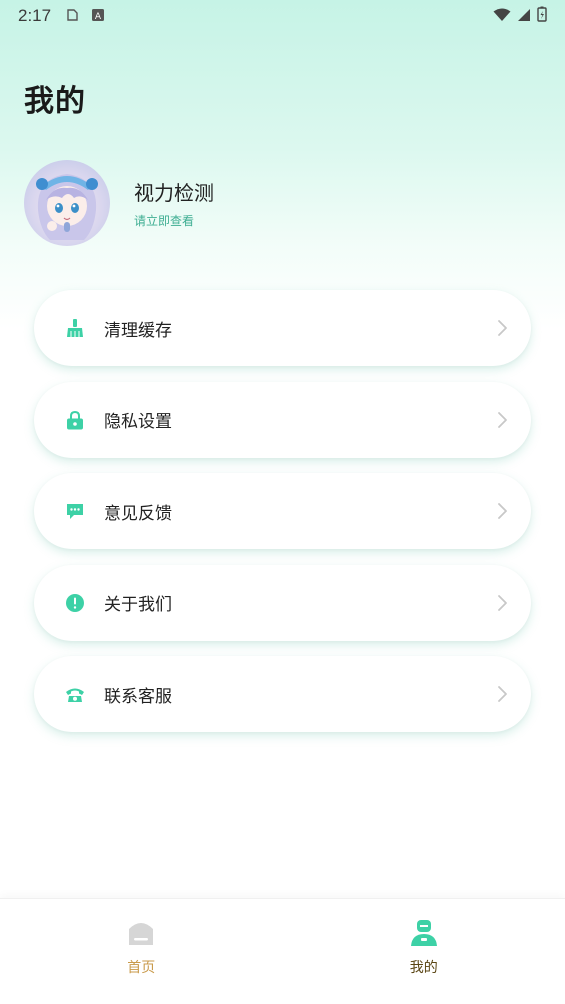 This screenshot has height=1004, width=565. I want to click on signal-icon, so click(524, 16).